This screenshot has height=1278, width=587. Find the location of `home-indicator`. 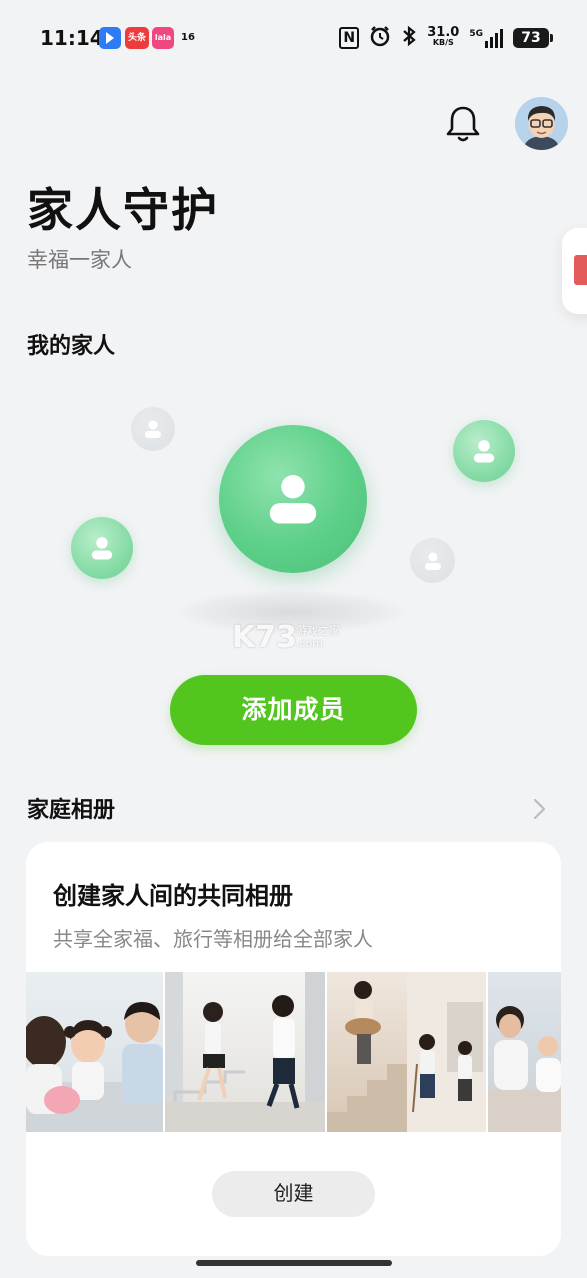

home-indicator is located at coordinates (294, 1263).